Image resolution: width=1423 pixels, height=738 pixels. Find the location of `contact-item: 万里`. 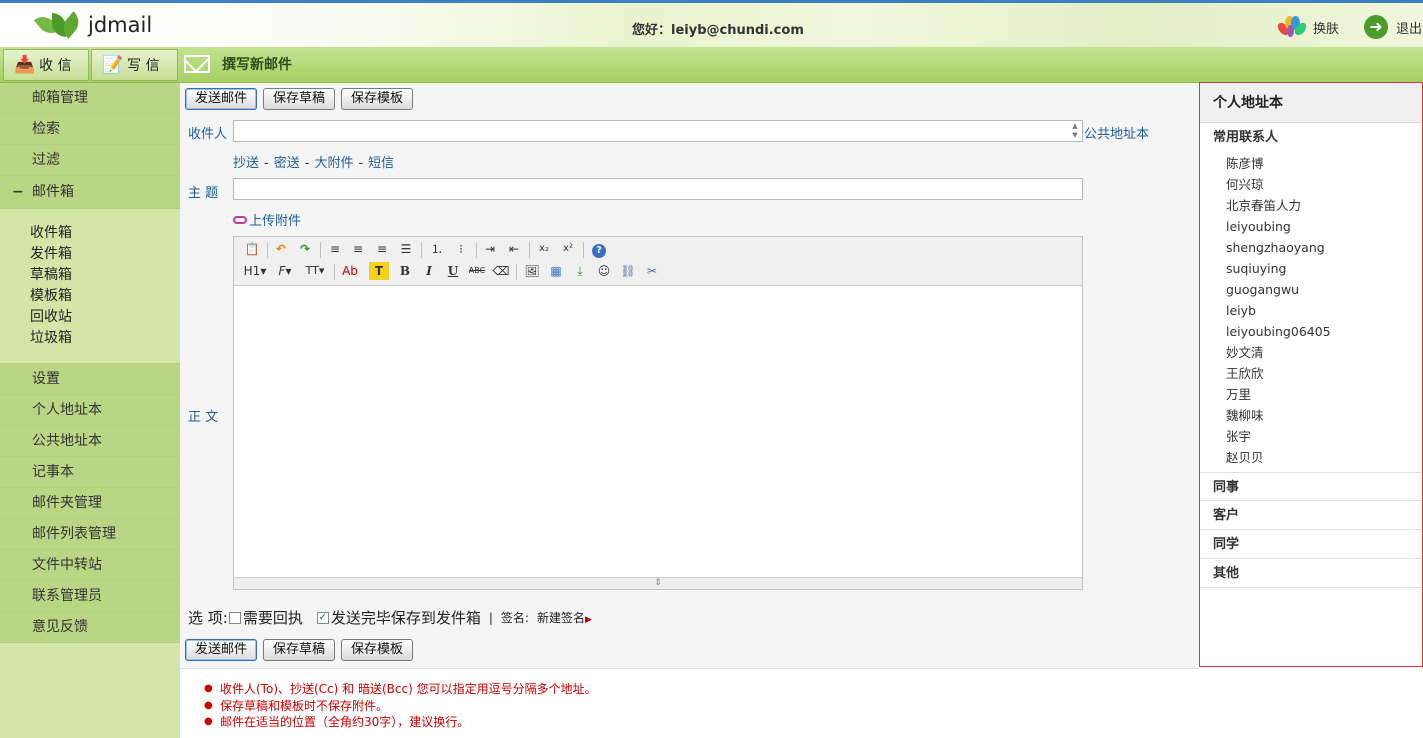

contact-item: 万里 is located at coordinates (1311, 394).